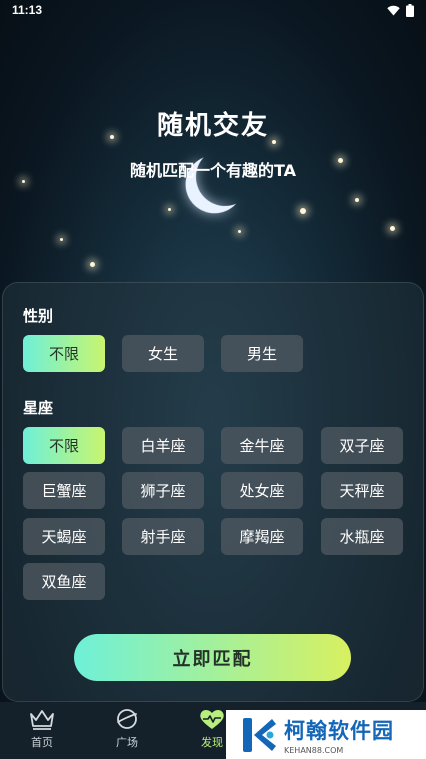 The image size is (426, 759). I want to click on status-time: 11:13, so click(27, 10).